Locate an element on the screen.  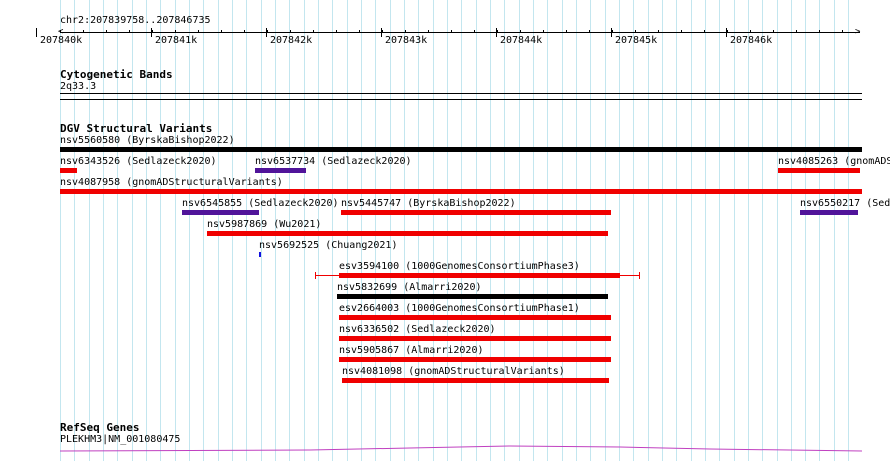
variant-label: nsv5560580 (ByrskaBishop2022) is located at coordinates (147, 140).